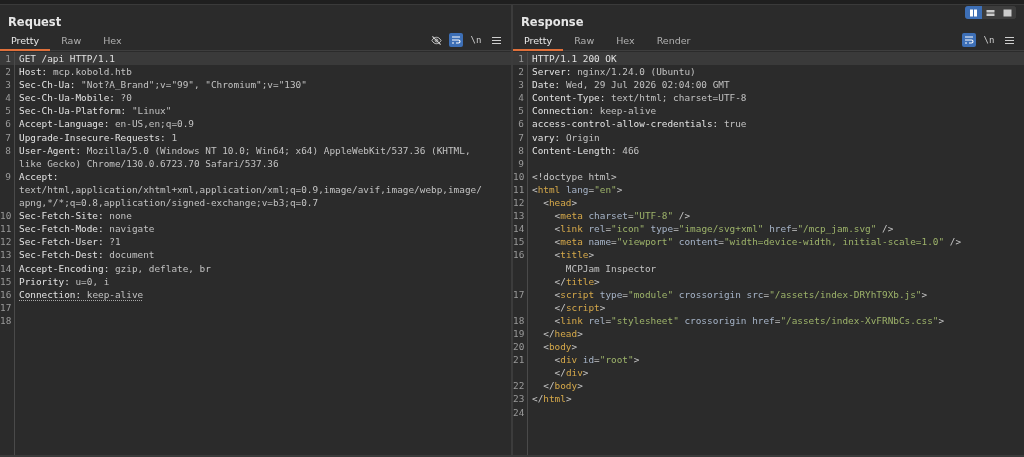 Image resolution: width=1024 pixels, height=457 pixels. What do you see at coordinates (639, 98) in the screenshot?
I see `code-line: Content-Type: text/html; charset=UTF-8` at bounding box center [639, 98].